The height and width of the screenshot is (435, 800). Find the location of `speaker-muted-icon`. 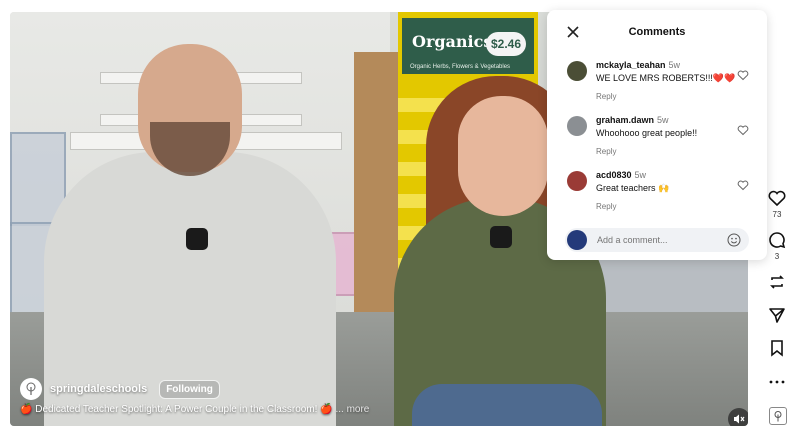

speaker-muted-icon is located at coordinates (739, 419).